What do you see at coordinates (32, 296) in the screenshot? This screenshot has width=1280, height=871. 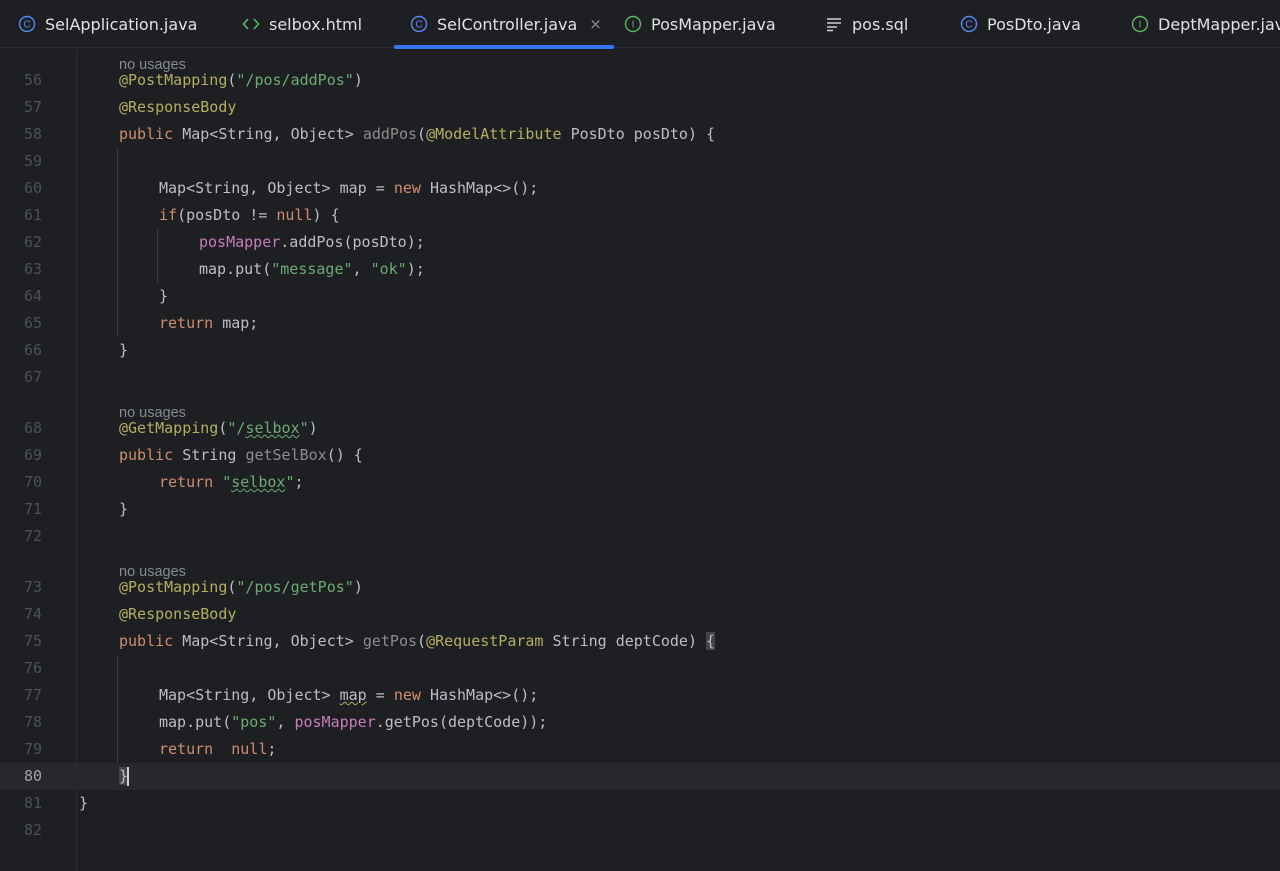 I see `line-number: 64` at bounding box center [32, 296].